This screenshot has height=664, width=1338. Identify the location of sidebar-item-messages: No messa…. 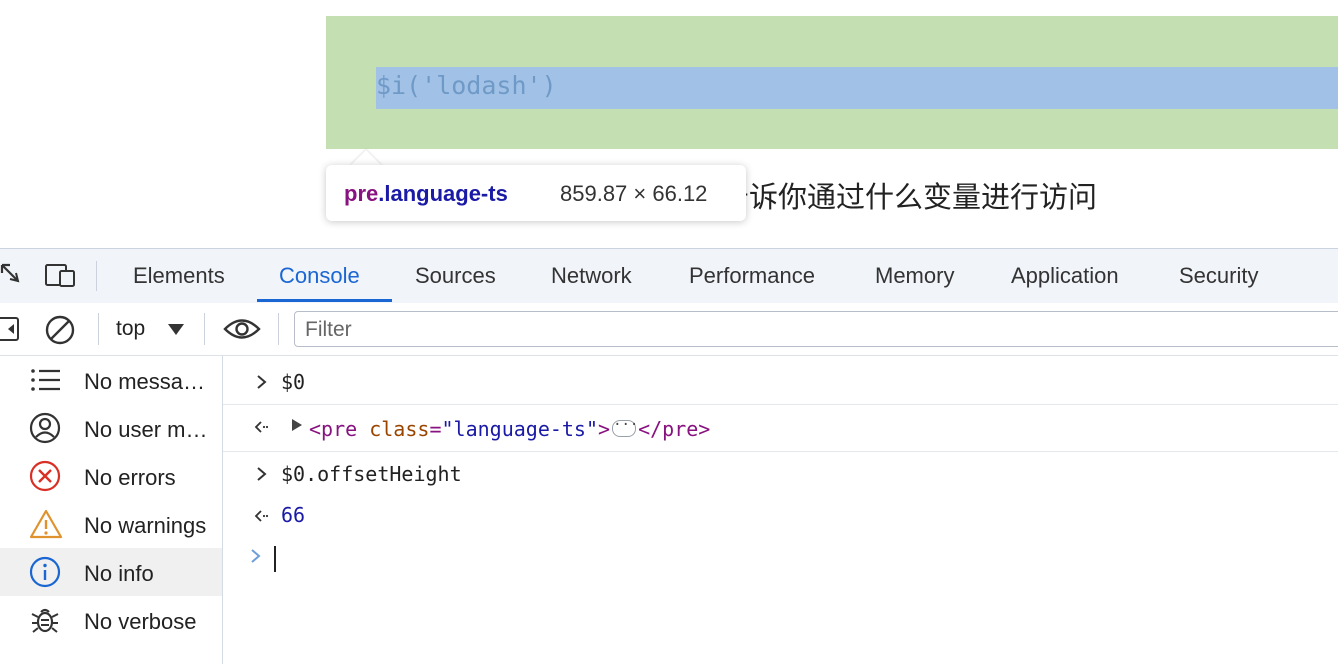
(111, 380).